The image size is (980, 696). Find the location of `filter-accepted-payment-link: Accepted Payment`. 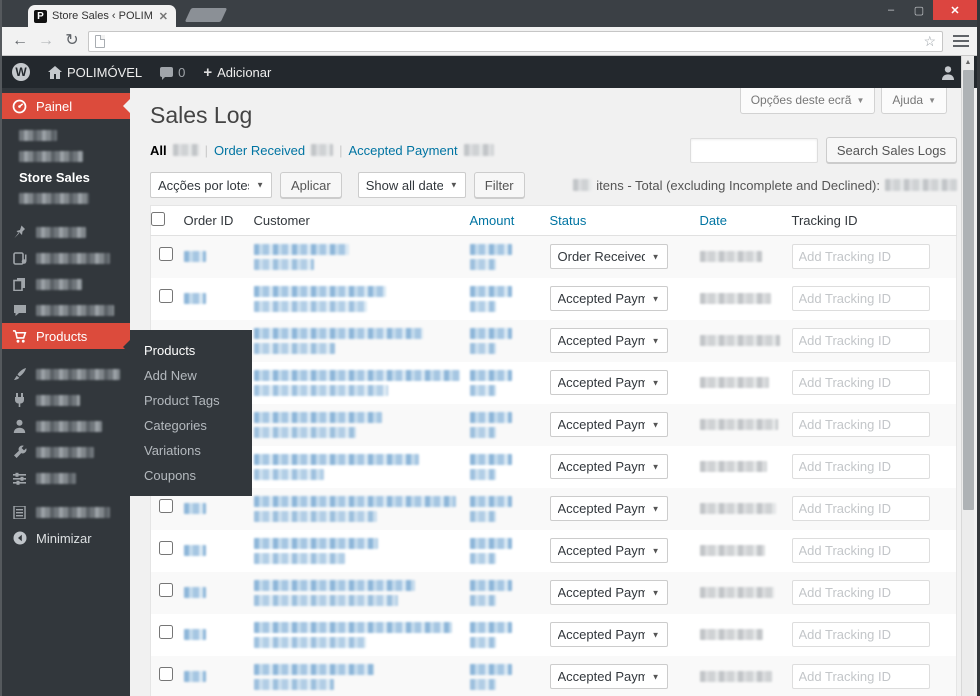

filter-accepted-payment-link: Accepted Payment is located at coordinates (402, 150).